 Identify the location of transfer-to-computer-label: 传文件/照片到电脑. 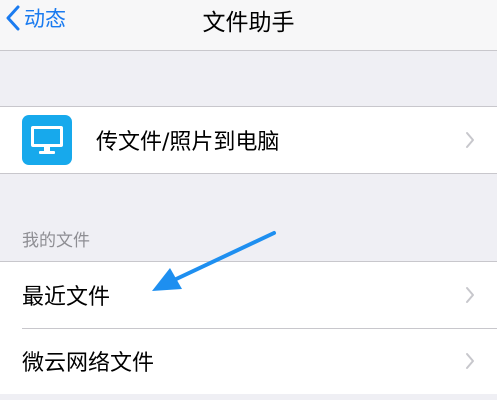
(188, 142).